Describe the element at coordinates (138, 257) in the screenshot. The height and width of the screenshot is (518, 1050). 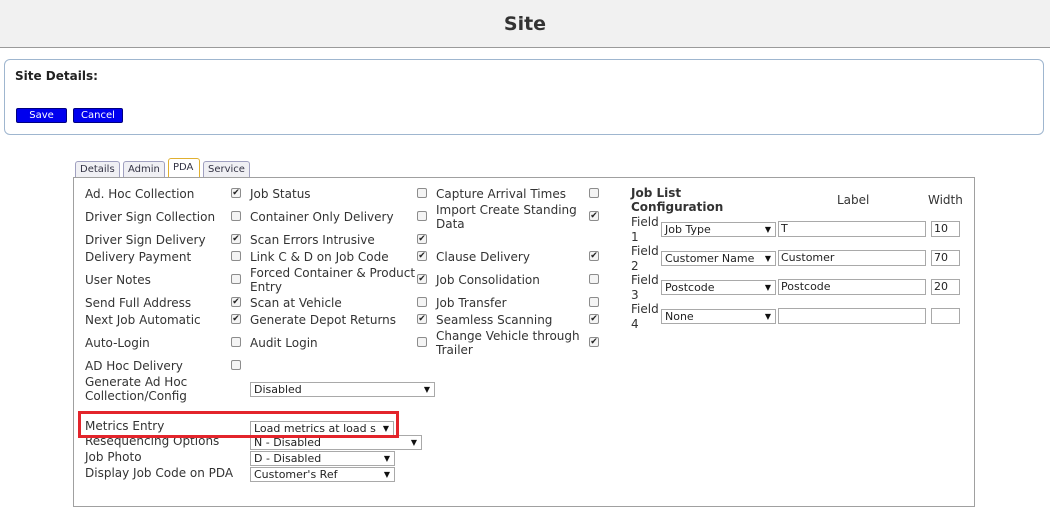
I see `option-label: Delivery Payment` at that location.